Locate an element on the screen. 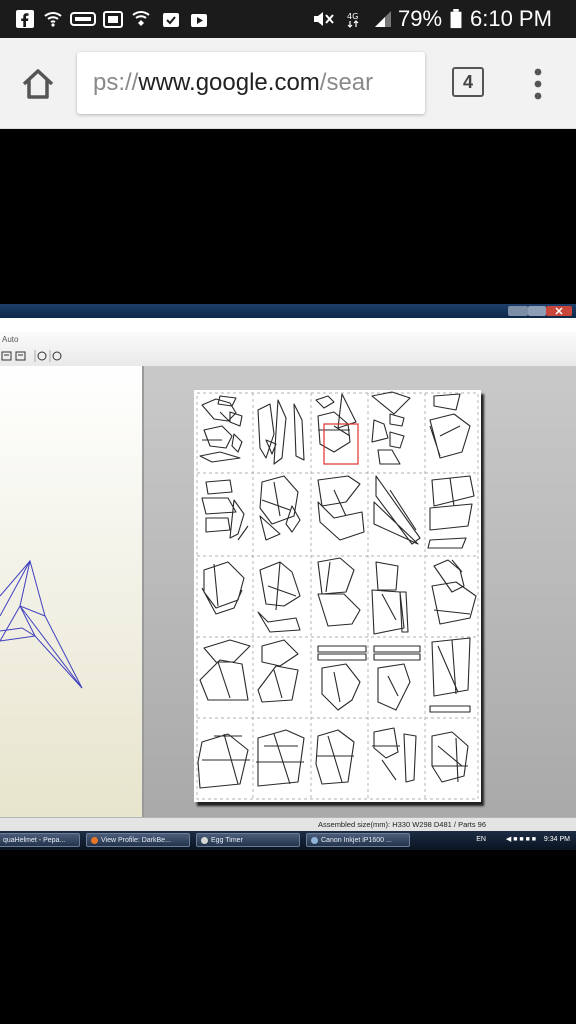  system-tray: EN ◀ ■ ■ ■ ■ 9:34 PM is located at coordinates (523, 839).